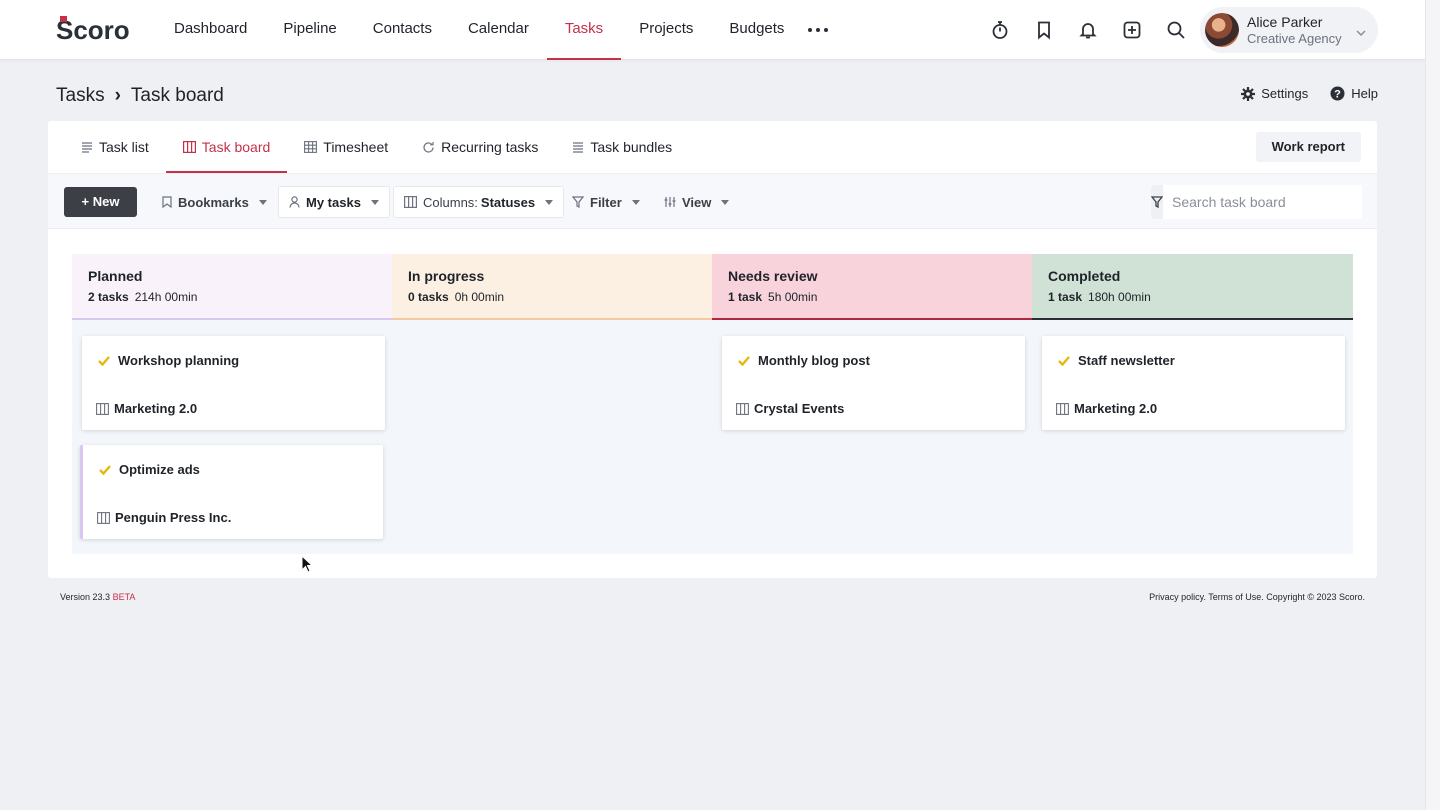 The width and height of the screenshot is (1440, 810). Describe the element at coordinates (294, 202) in the screenshot. I see `user-icon` at that location.